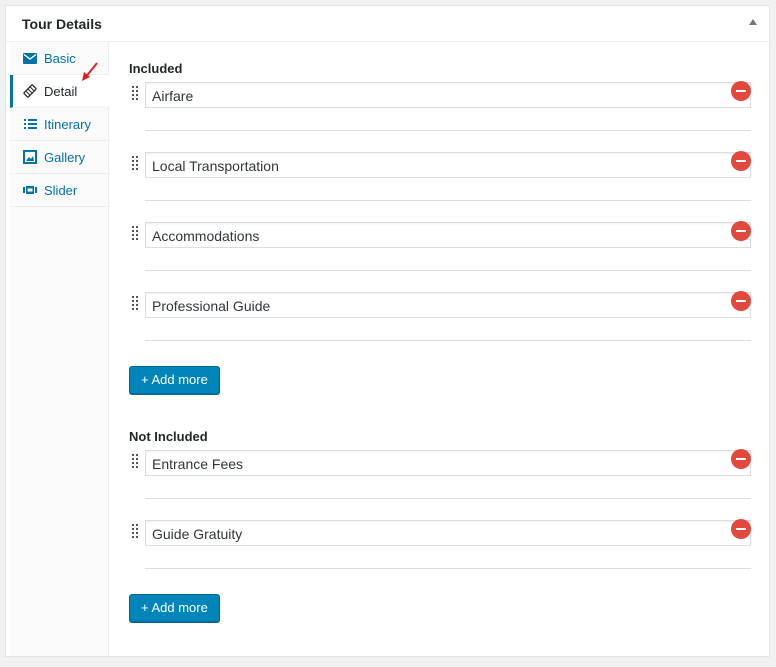 This screenshot has width=776, height=667. Describe the element at coordinates (448, 235) in the screenshot. I see `included-item-input: Accommodations` at that location.